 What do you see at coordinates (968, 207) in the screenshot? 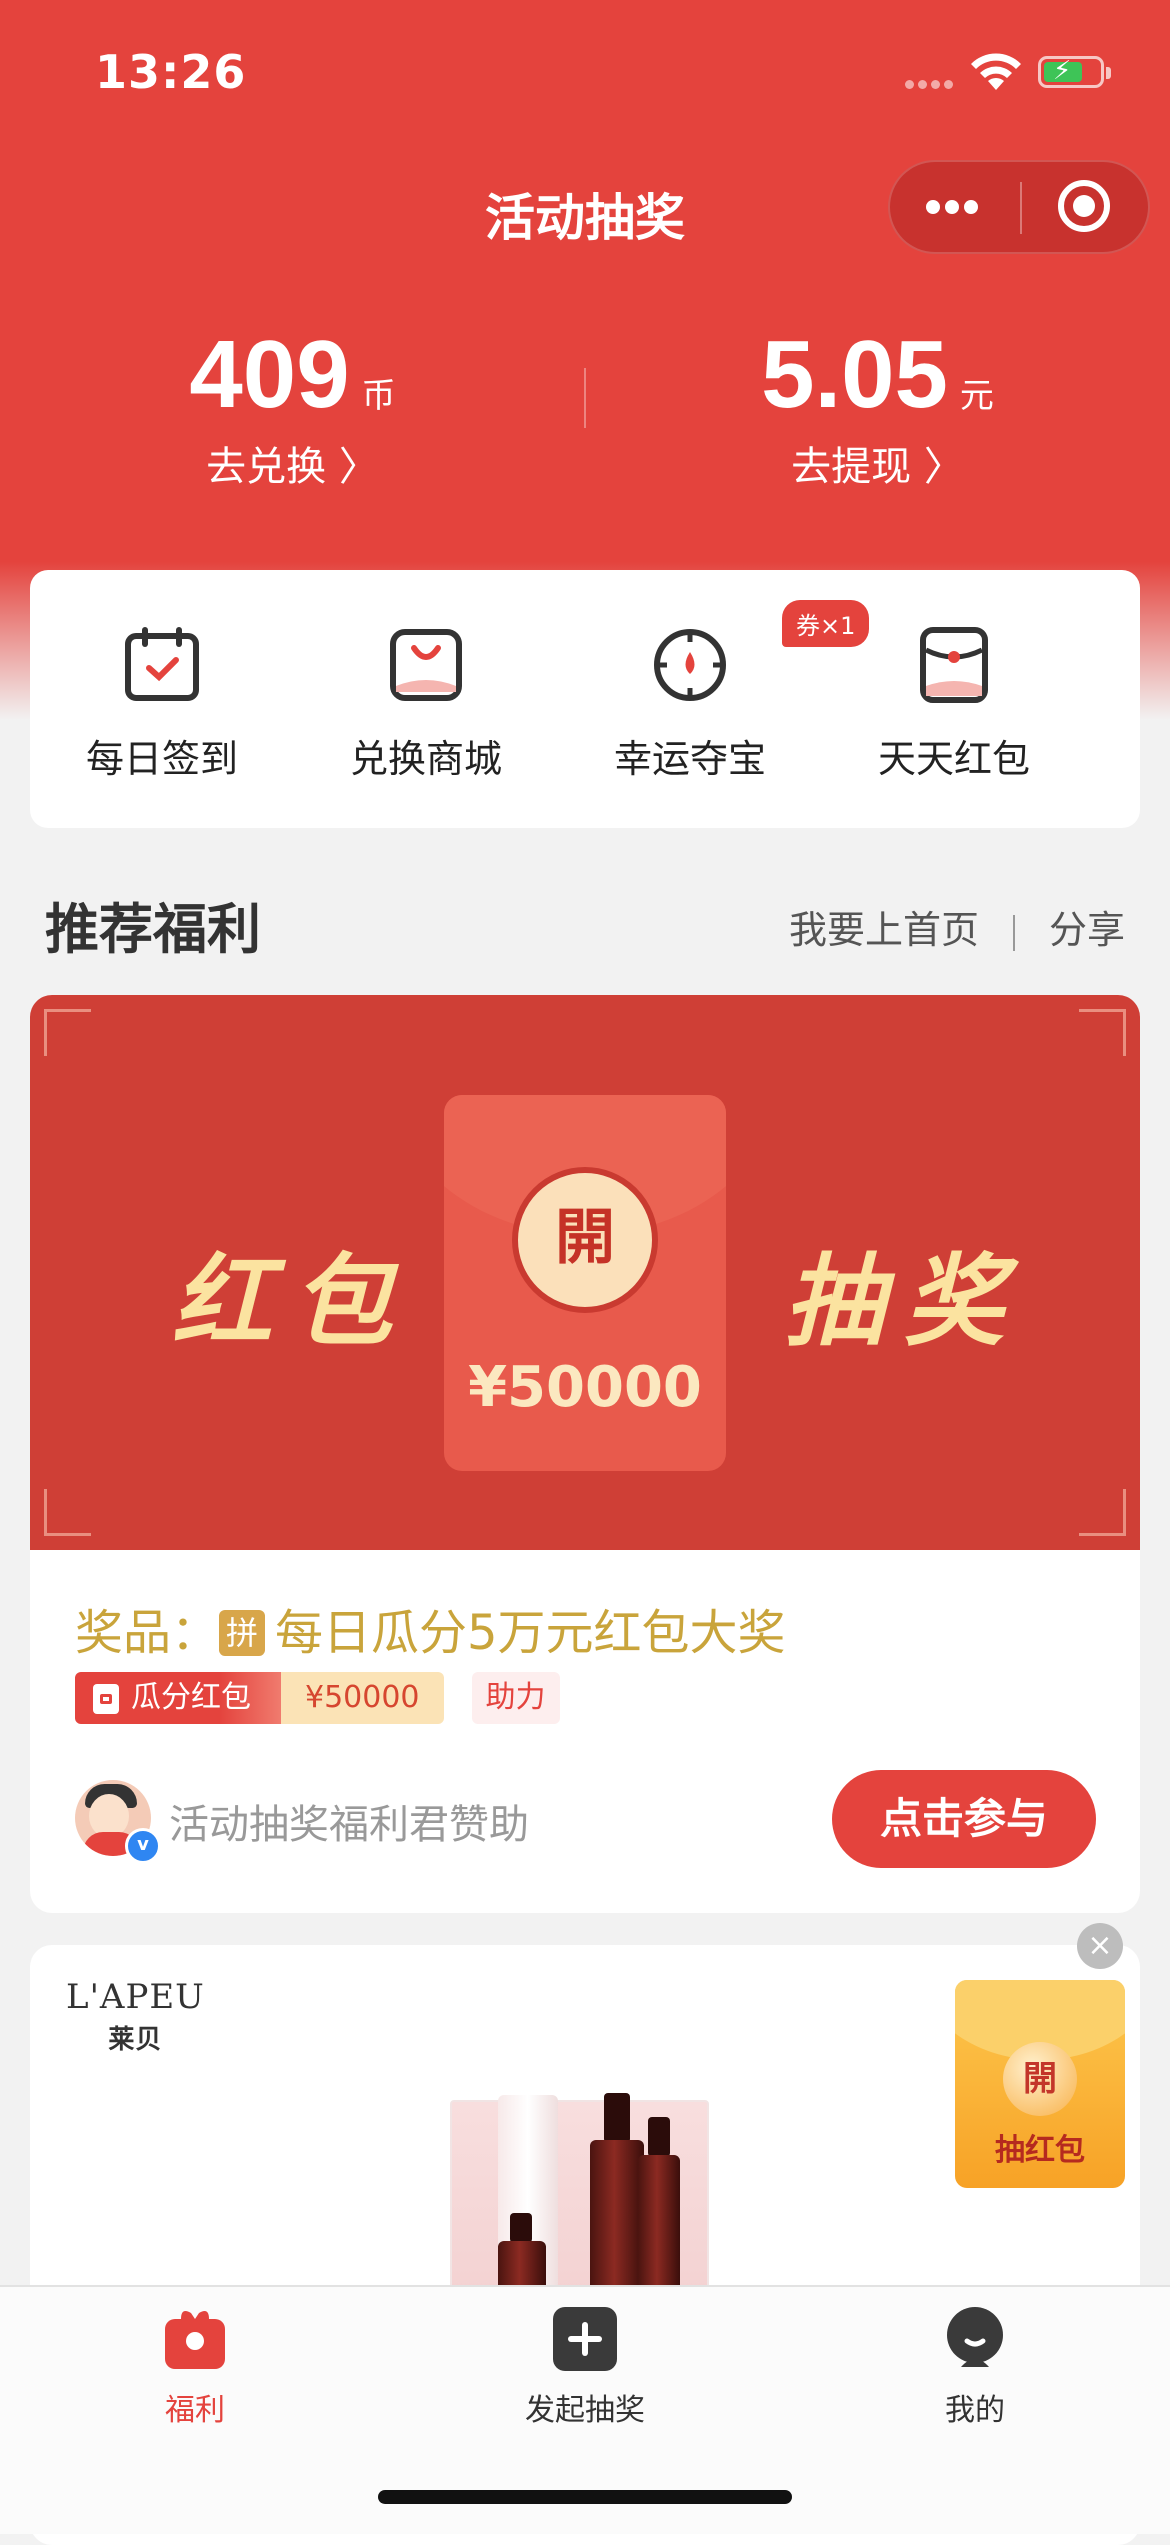
I see `more-options-icon` at bounding box center [968, 207].